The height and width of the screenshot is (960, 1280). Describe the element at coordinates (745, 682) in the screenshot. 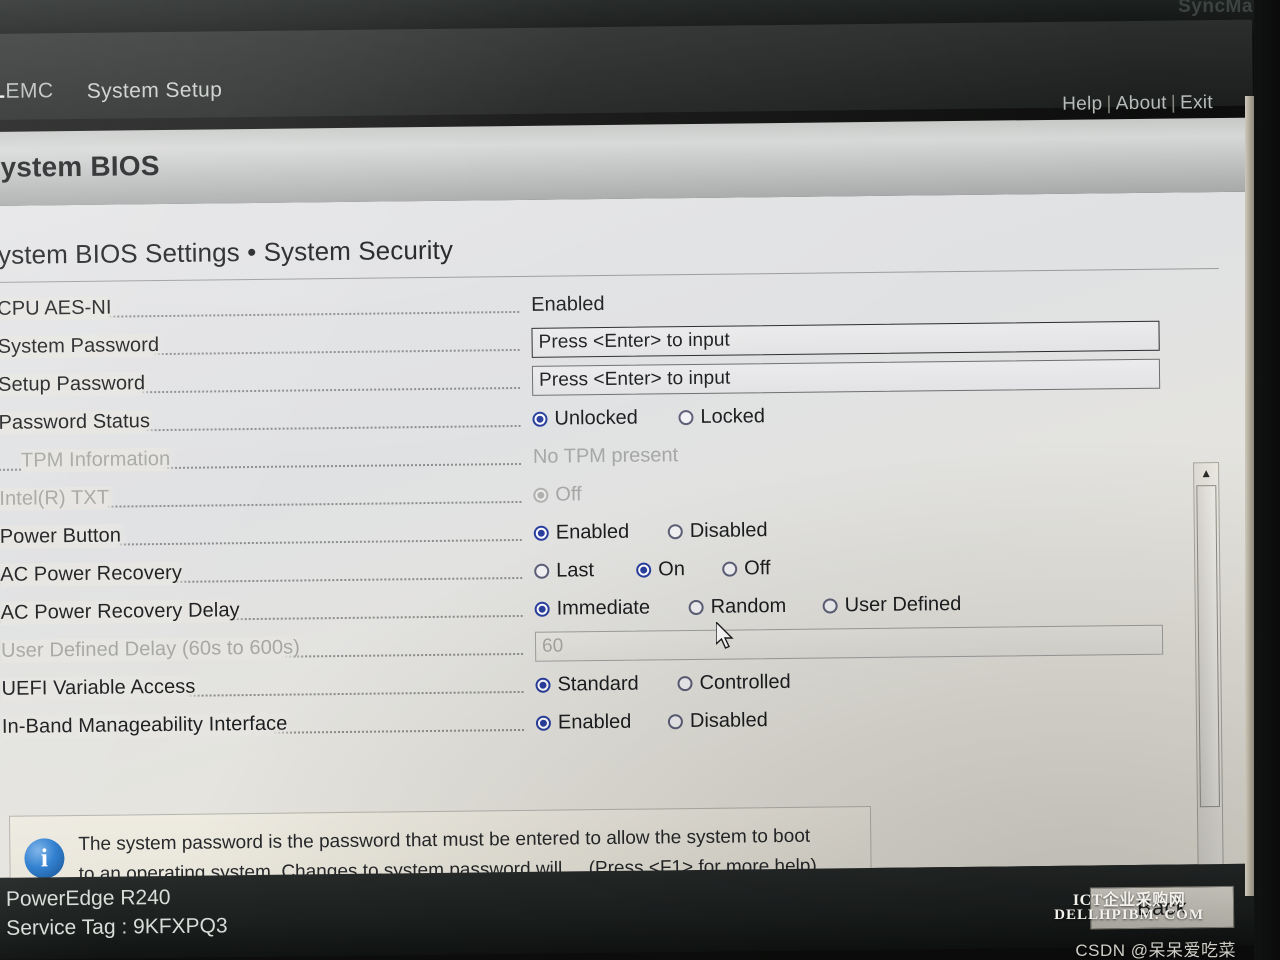

I see `radio-option-label: Controlled` at that location.